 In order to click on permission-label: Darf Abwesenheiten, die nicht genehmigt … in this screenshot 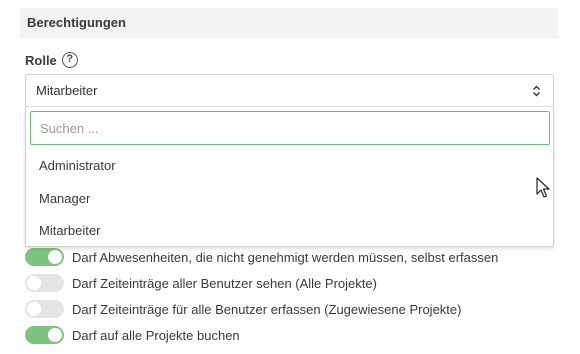, I will do `click(285, 257)`.